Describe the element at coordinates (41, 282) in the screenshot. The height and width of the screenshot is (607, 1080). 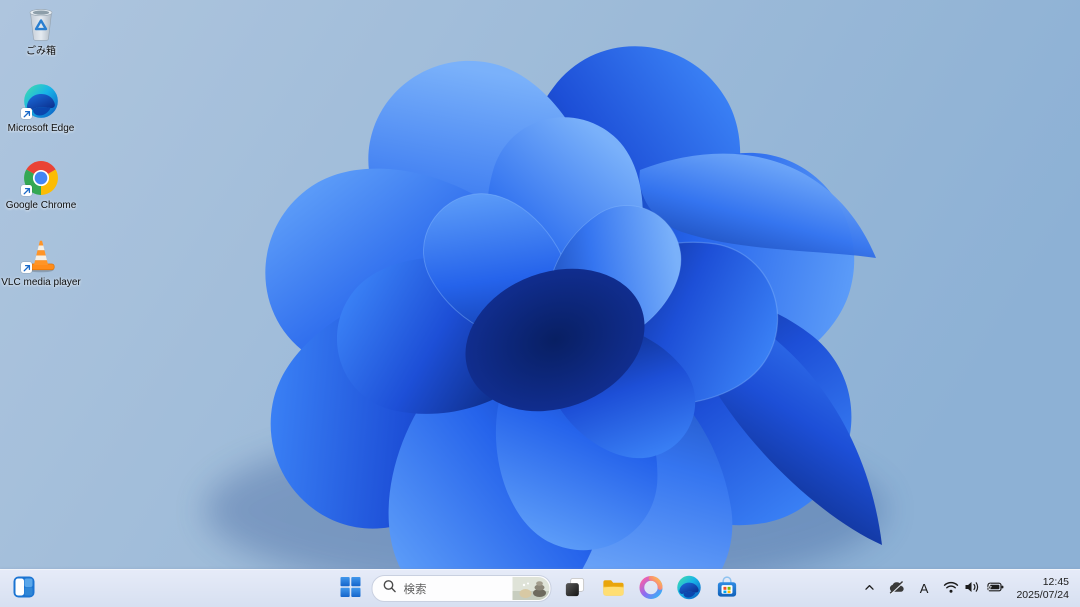
I see `desktop-icon-label: VLC media player` at that location.